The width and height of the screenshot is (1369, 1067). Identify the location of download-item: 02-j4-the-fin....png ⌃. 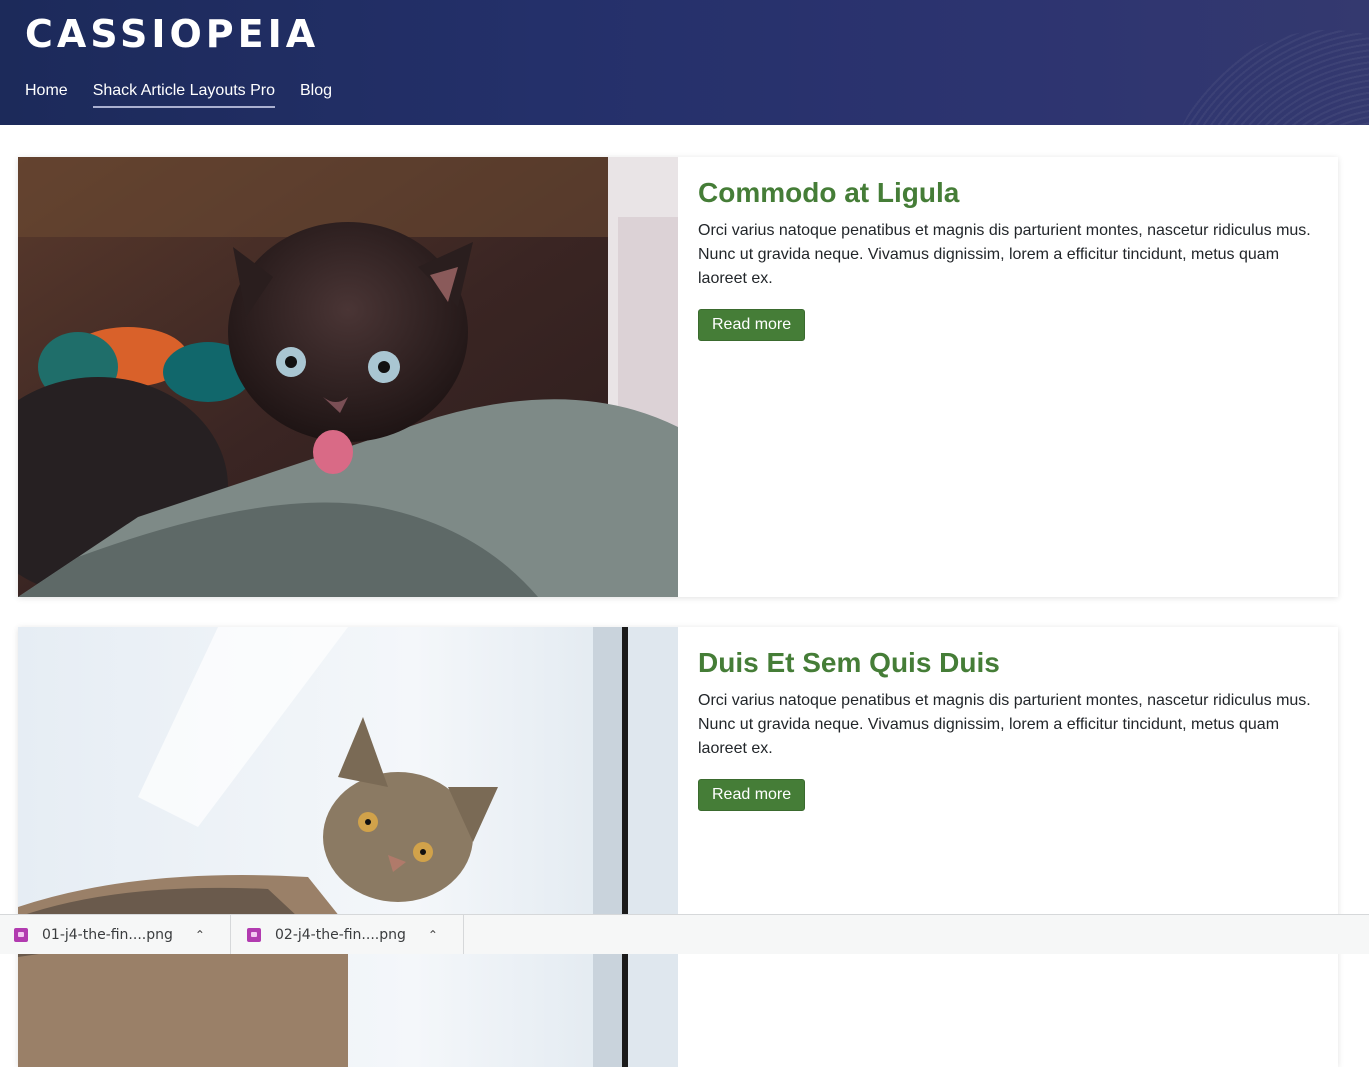
(355, 934).